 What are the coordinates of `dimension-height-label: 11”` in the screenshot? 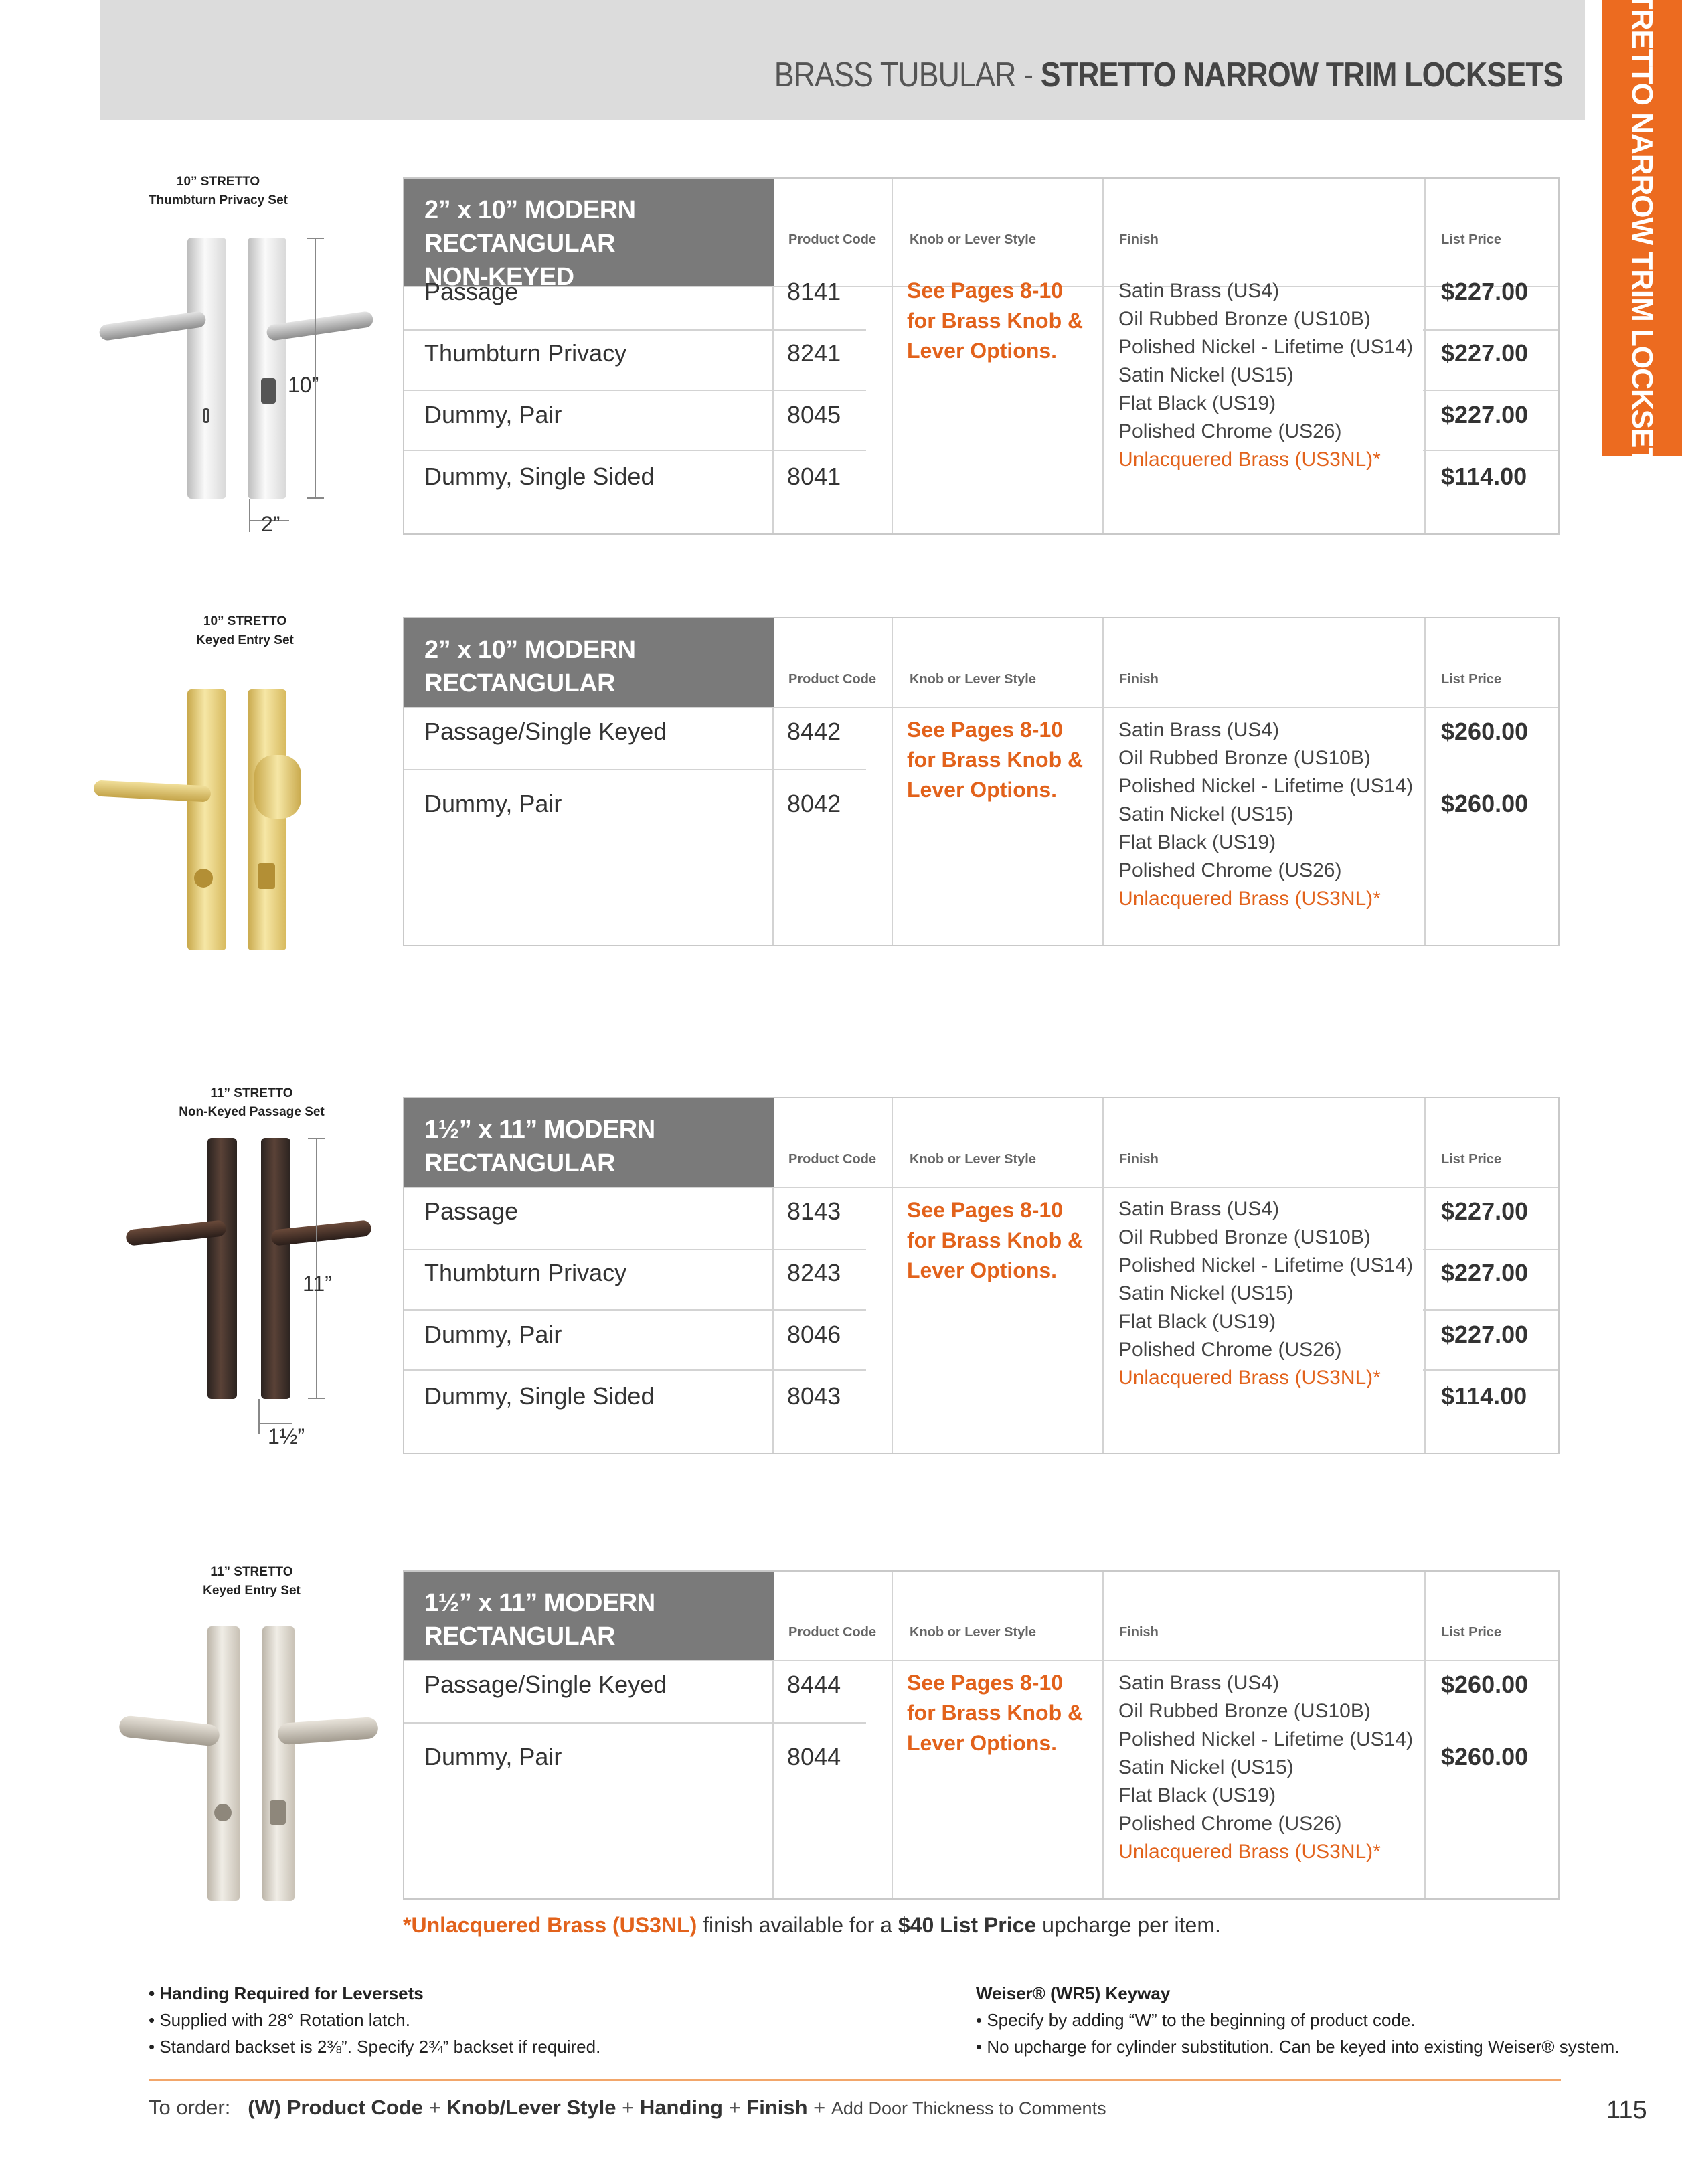 It's located at (317, 1284).